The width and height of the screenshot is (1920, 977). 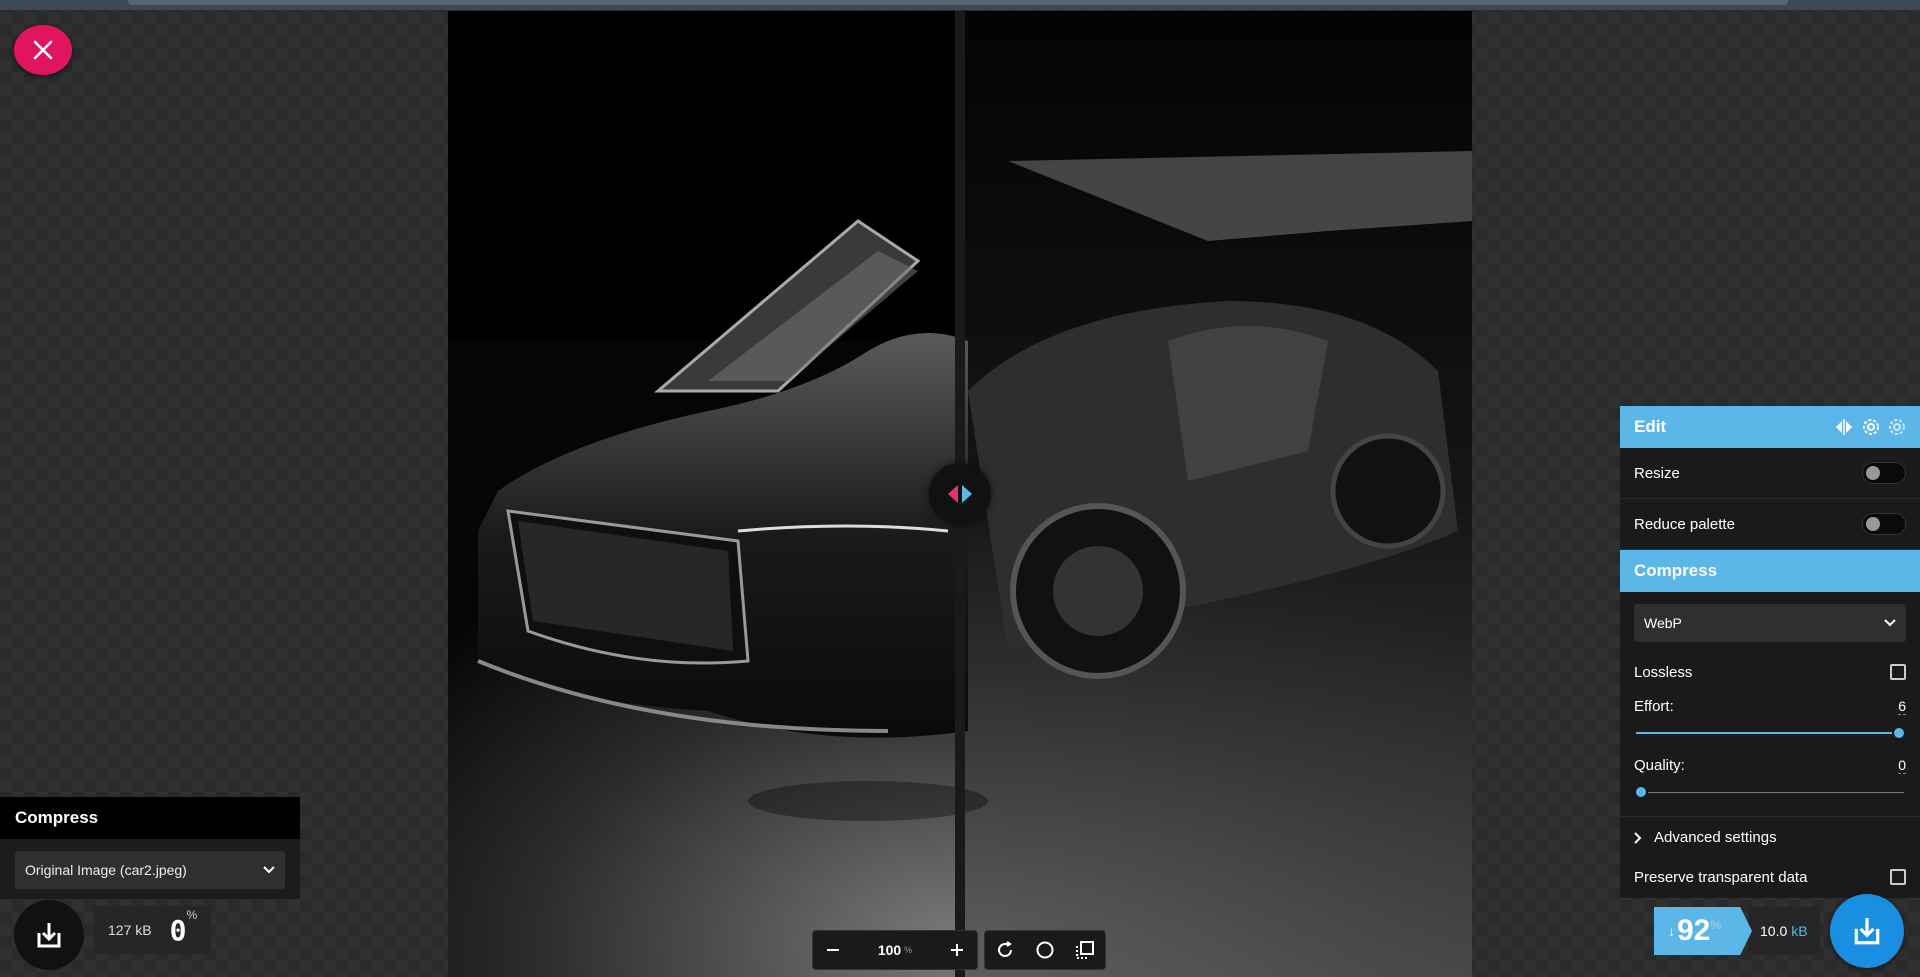 I want to click on download-original-button, so click(x=49, y=935).